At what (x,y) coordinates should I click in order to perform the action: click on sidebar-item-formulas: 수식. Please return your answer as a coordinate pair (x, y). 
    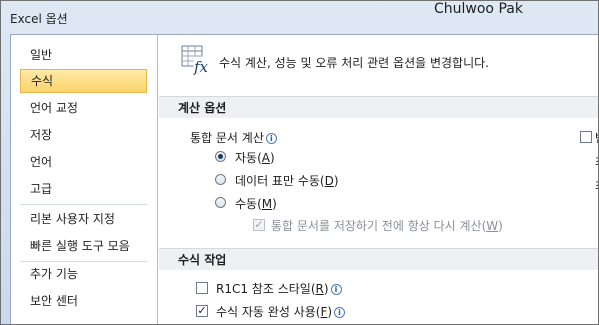
    Looking at the image, I should click on (83, 81).